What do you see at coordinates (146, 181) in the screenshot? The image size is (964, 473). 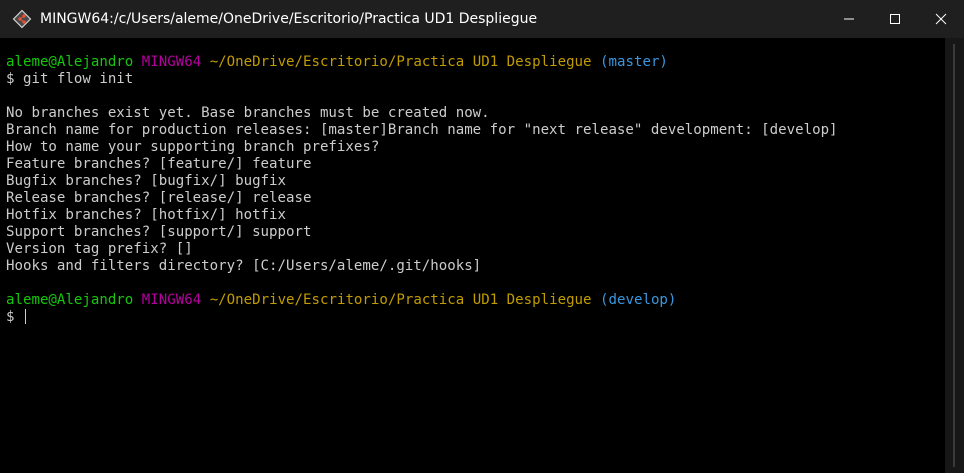 I see `output-line: Bugfix branches? [bugfix/] bugfix` at bounding box center [146, 181].